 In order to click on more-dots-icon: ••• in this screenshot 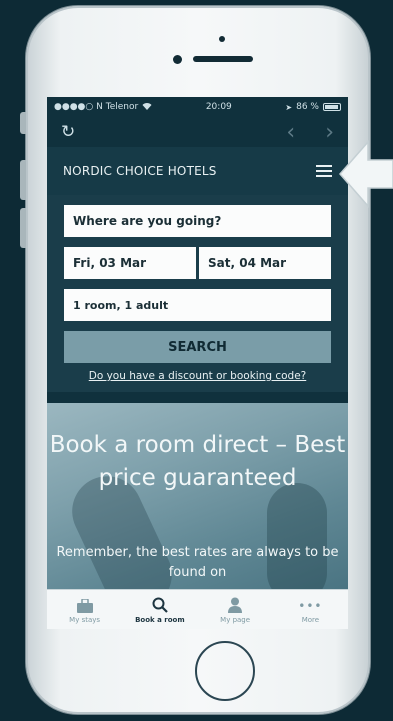, I will do `click(310, 606)`.